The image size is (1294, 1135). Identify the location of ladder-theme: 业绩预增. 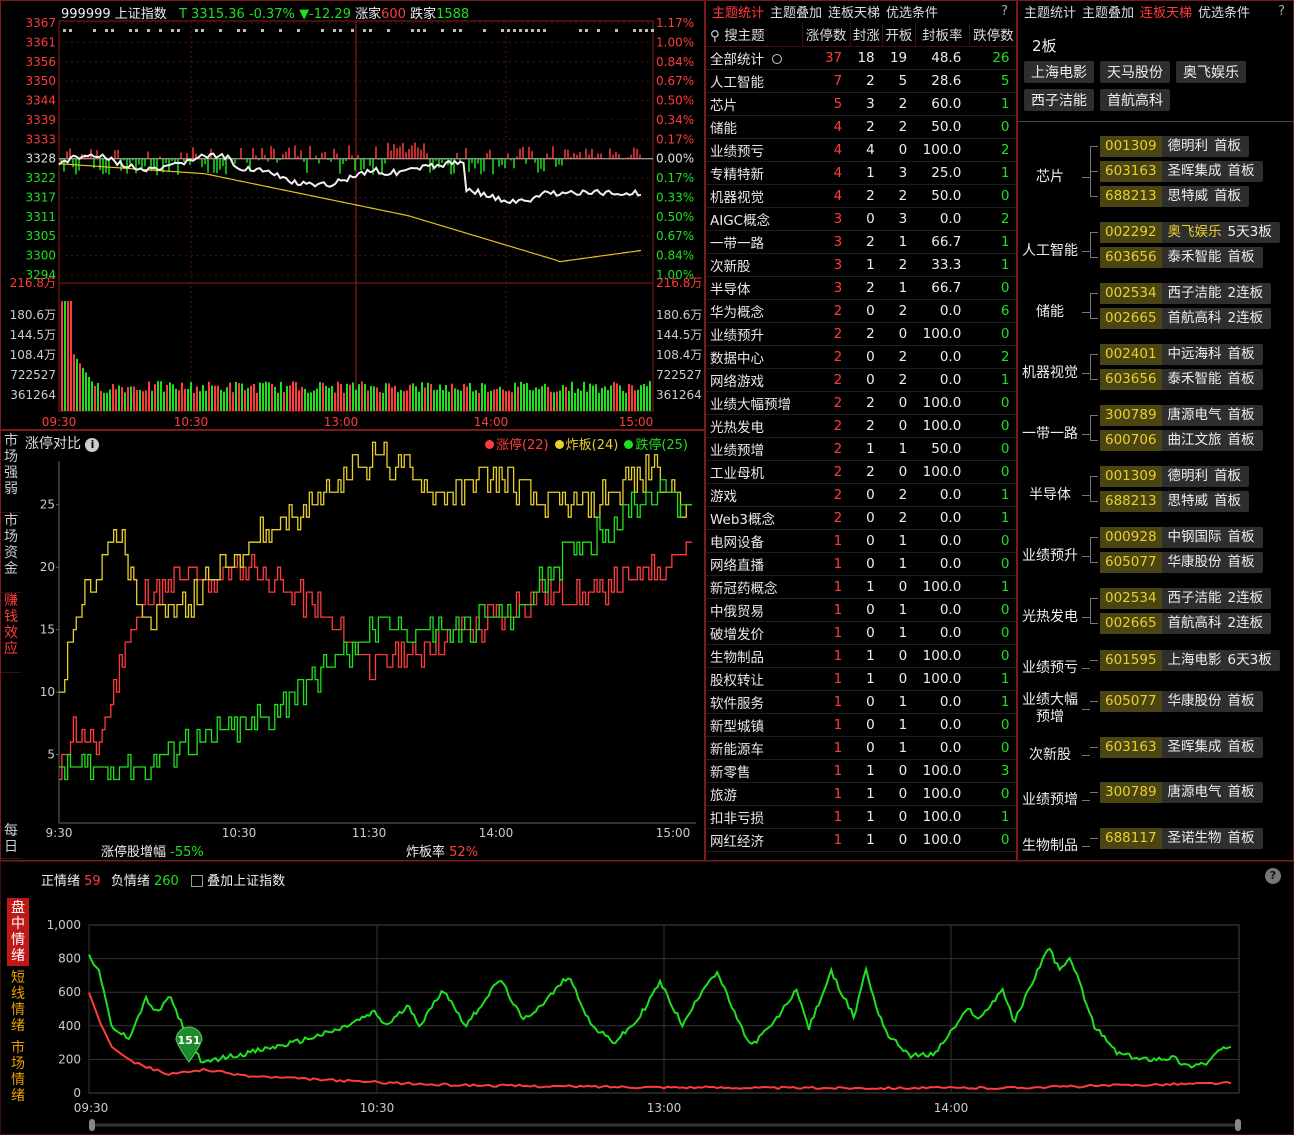
(1050, 800).